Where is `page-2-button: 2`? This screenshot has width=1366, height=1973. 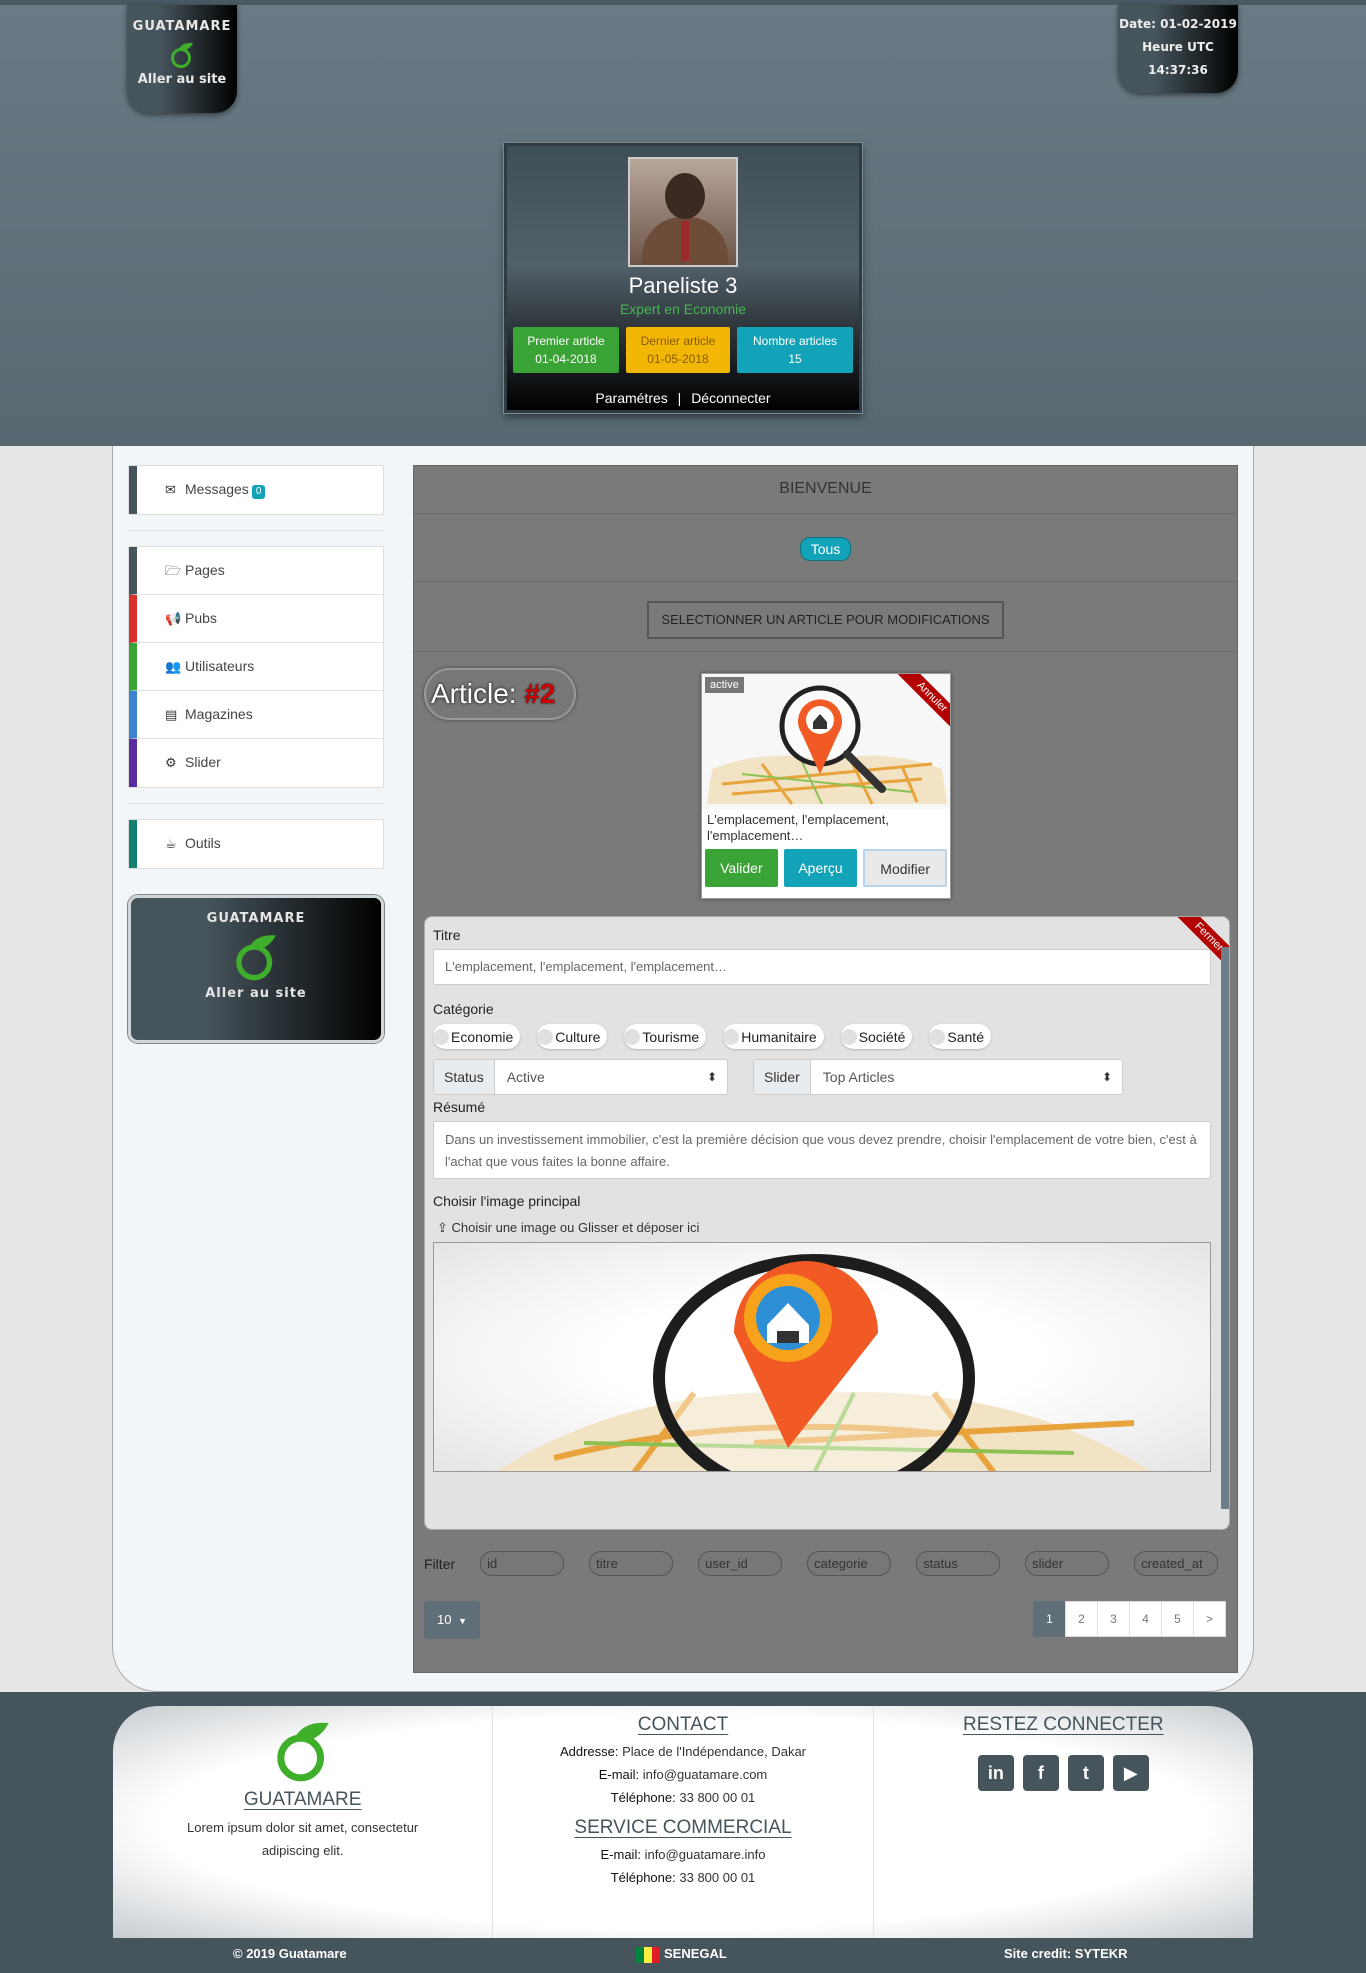 page-2-button: 2 is located at coordinates (1081, 1619).